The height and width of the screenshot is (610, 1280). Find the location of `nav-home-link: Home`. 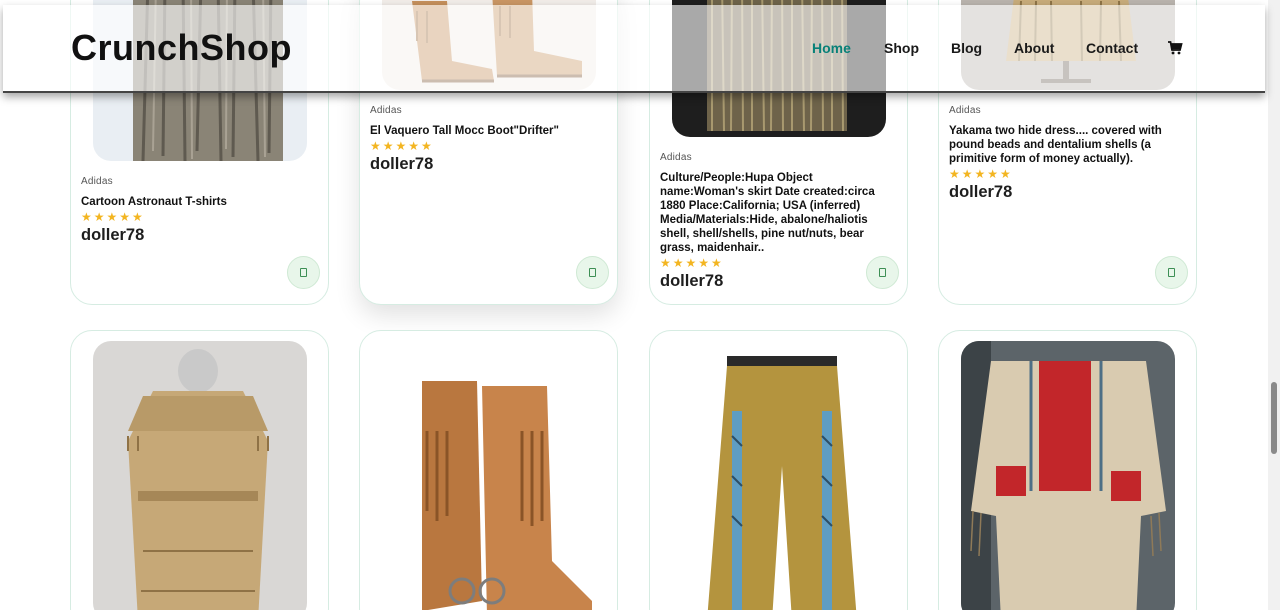

nav-home-link: Home is located at coordinates (831, 48).